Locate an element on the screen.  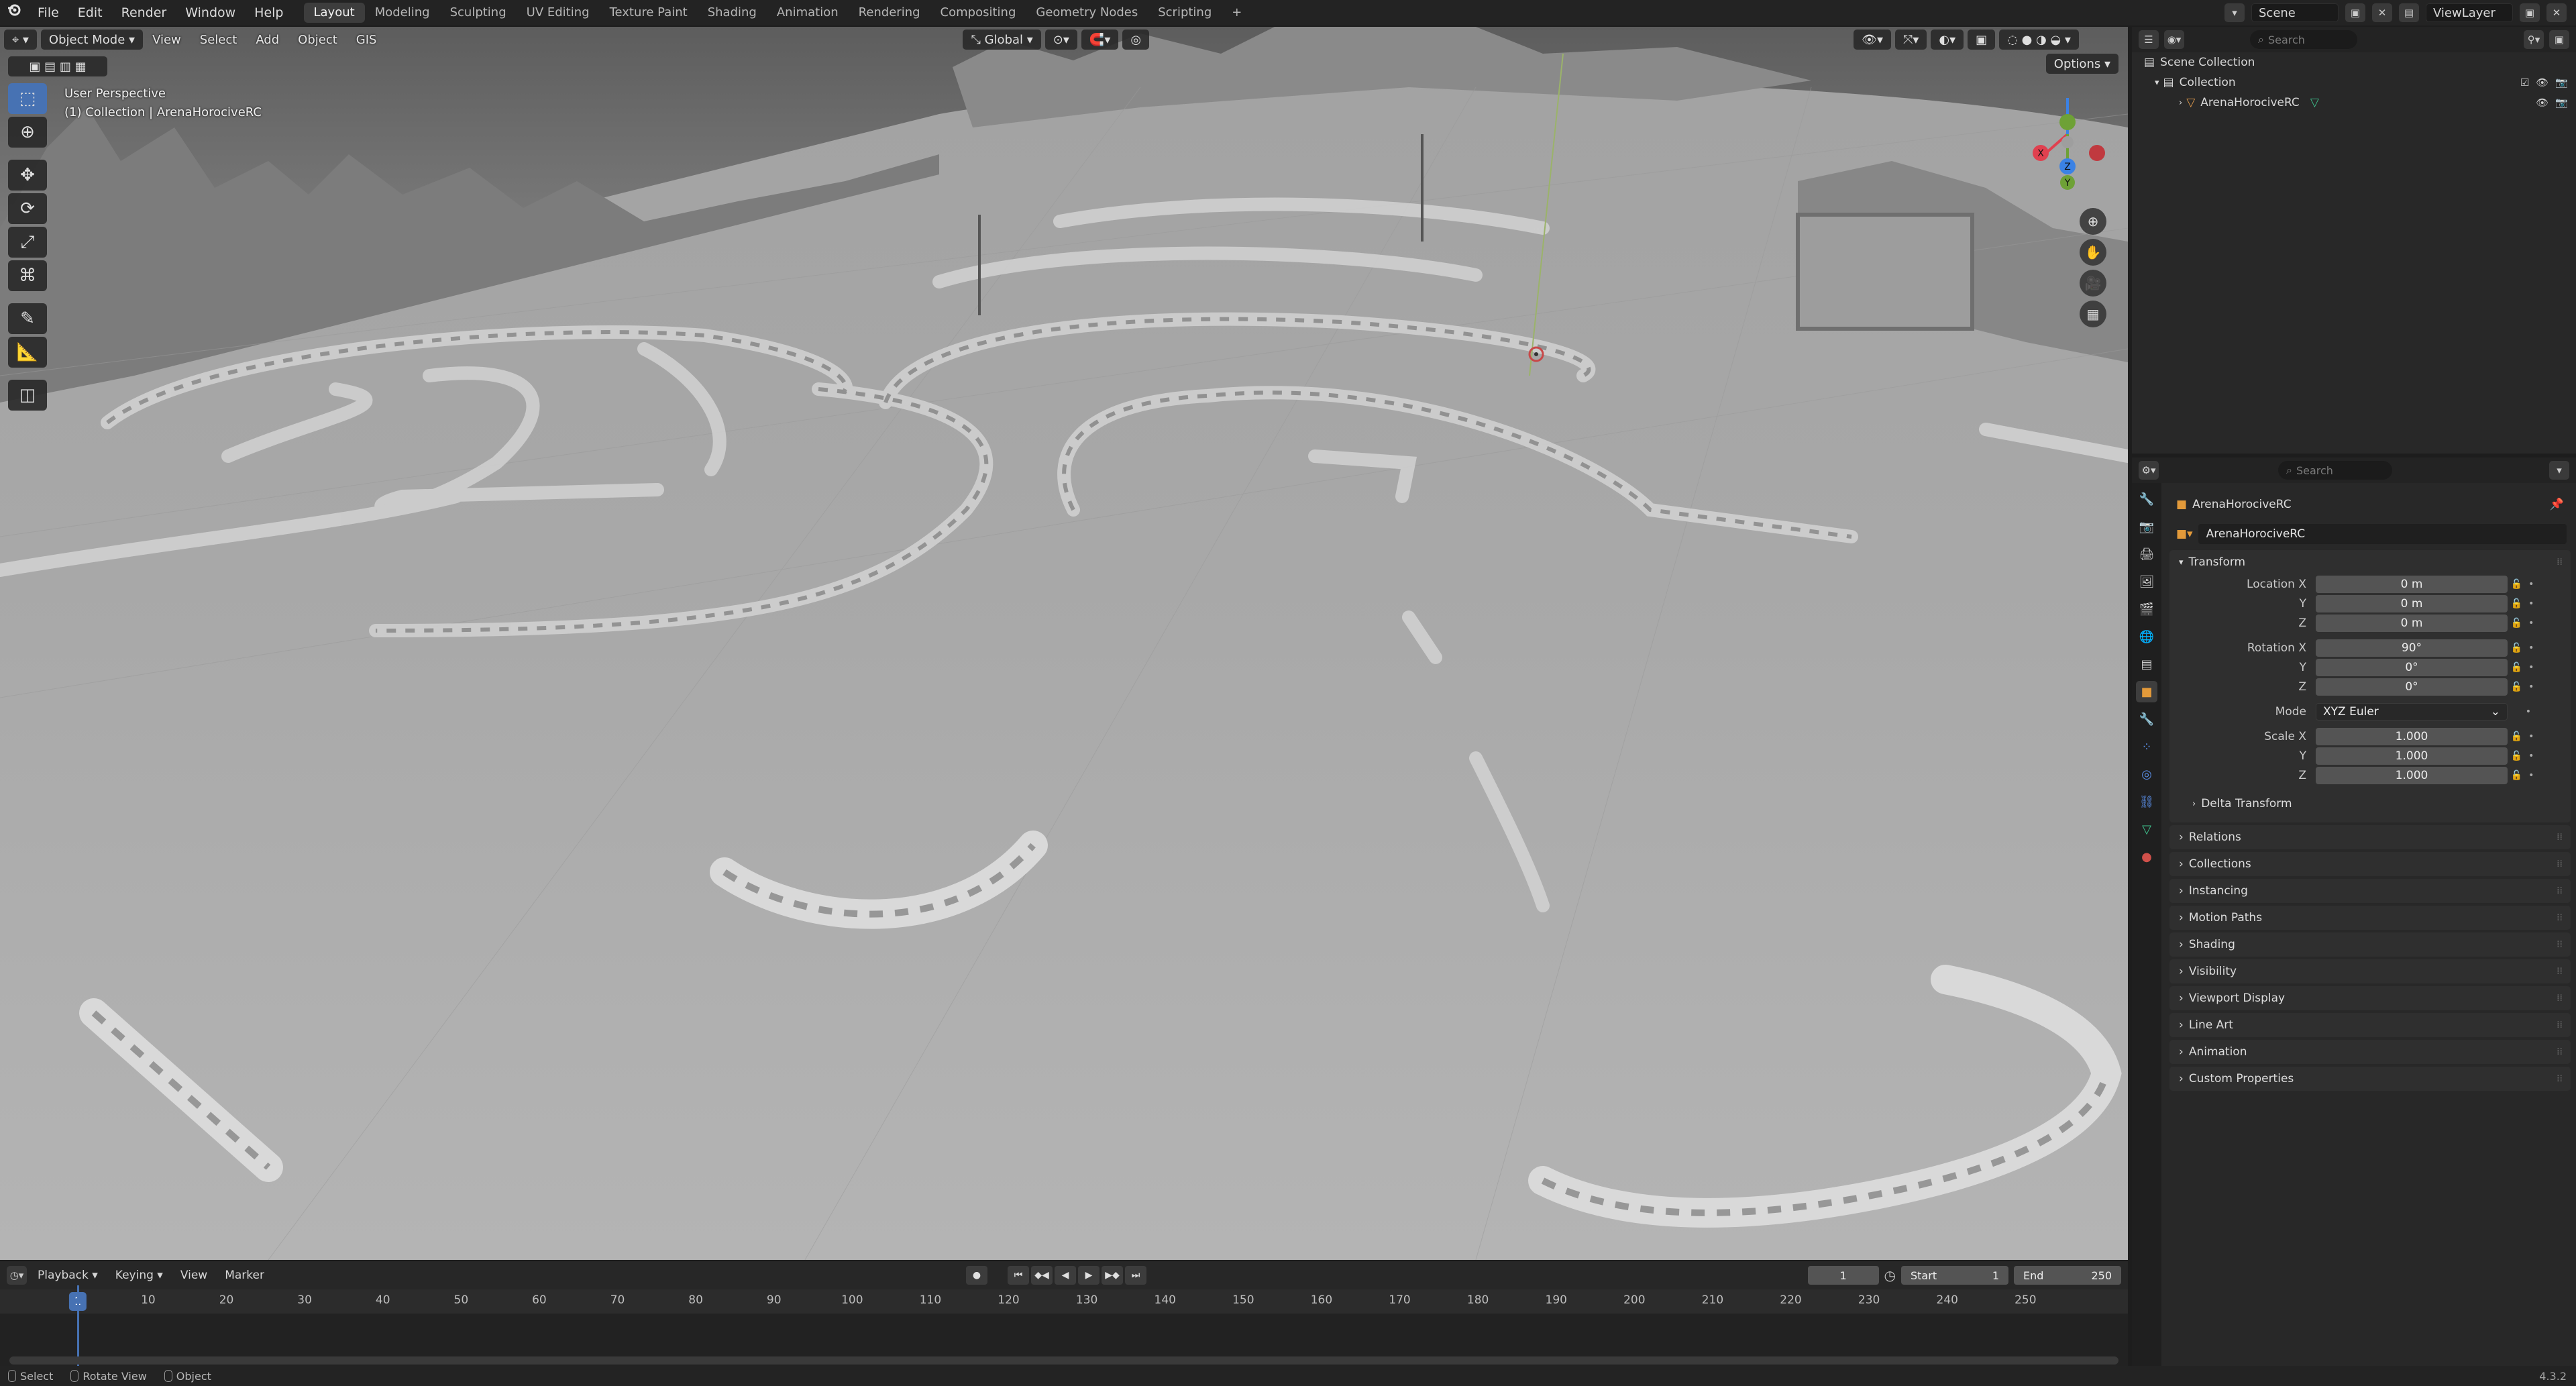
scene-tab-icon: 🎬 is located at coordinates (2146, 609).